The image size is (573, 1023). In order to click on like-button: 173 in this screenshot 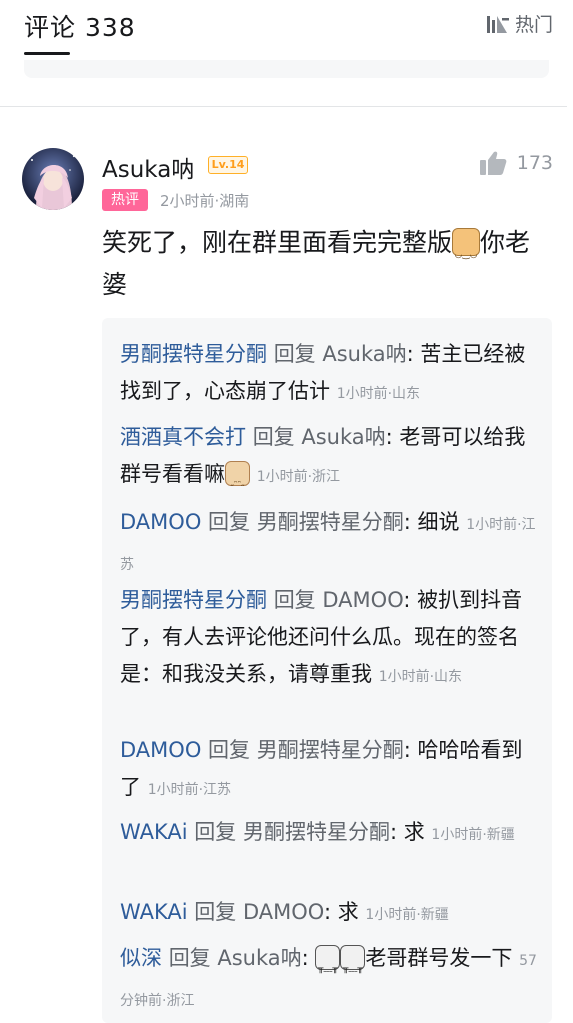, I will do `click(516, 163)`.